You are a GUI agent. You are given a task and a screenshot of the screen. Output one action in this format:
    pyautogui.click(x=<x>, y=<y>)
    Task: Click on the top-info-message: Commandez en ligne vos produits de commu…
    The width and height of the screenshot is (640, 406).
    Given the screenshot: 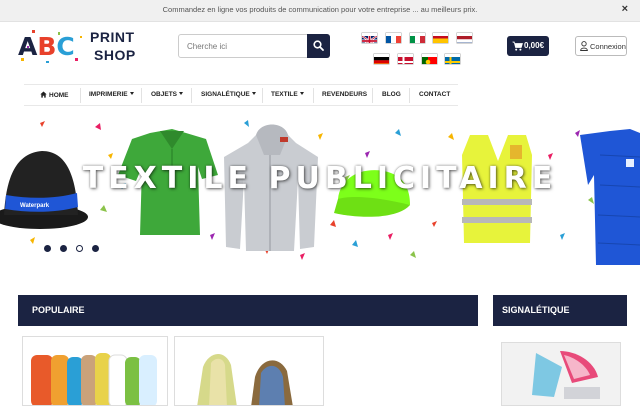 What is the action you would take?
    pyautogui.click(x=320, y=9)
    